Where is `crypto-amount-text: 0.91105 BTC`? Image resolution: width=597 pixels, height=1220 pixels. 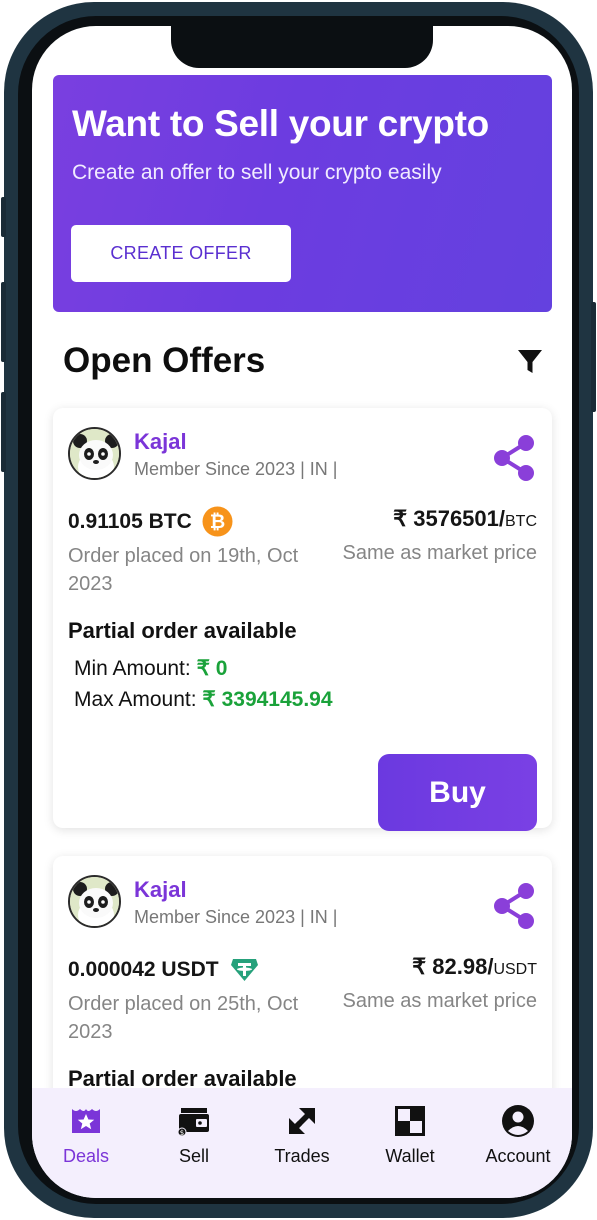
crypto-amount-text: 0.91105 BTC is located at coordinates (130, 521).